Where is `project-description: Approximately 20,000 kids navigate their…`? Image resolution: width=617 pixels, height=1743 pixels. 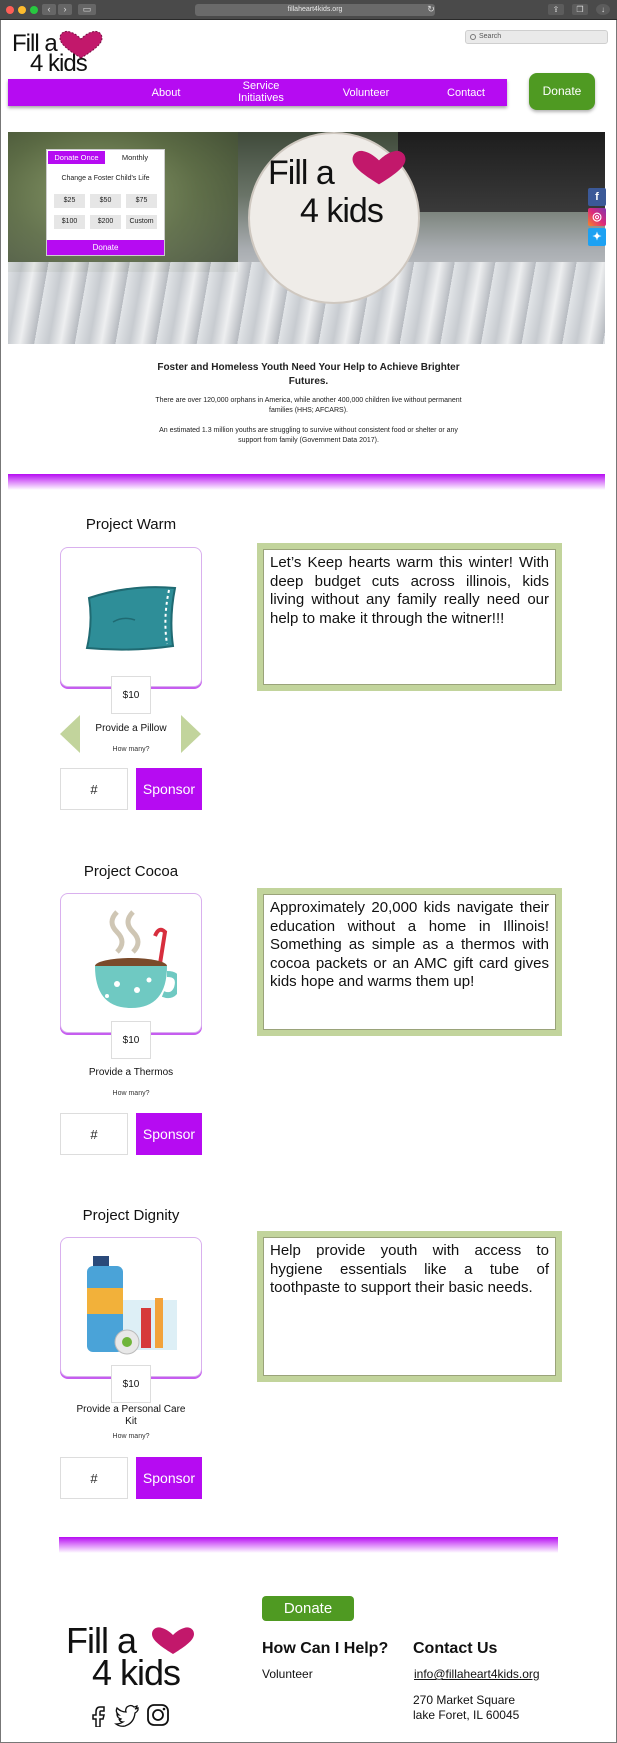 project-description: Approximately 20,000 kids navigate their… is located at coordinates (409, 962).